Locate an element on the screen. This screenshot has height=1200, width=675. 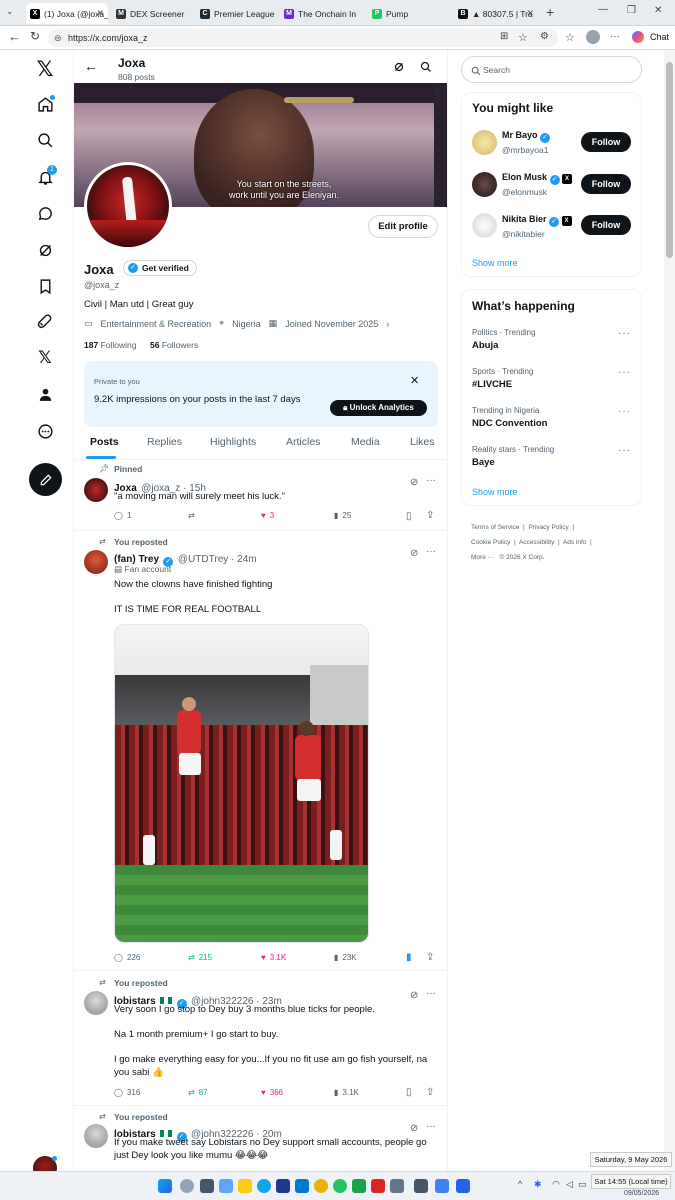
bookmark-icon: ▯ is located at coordinates (409, 516).